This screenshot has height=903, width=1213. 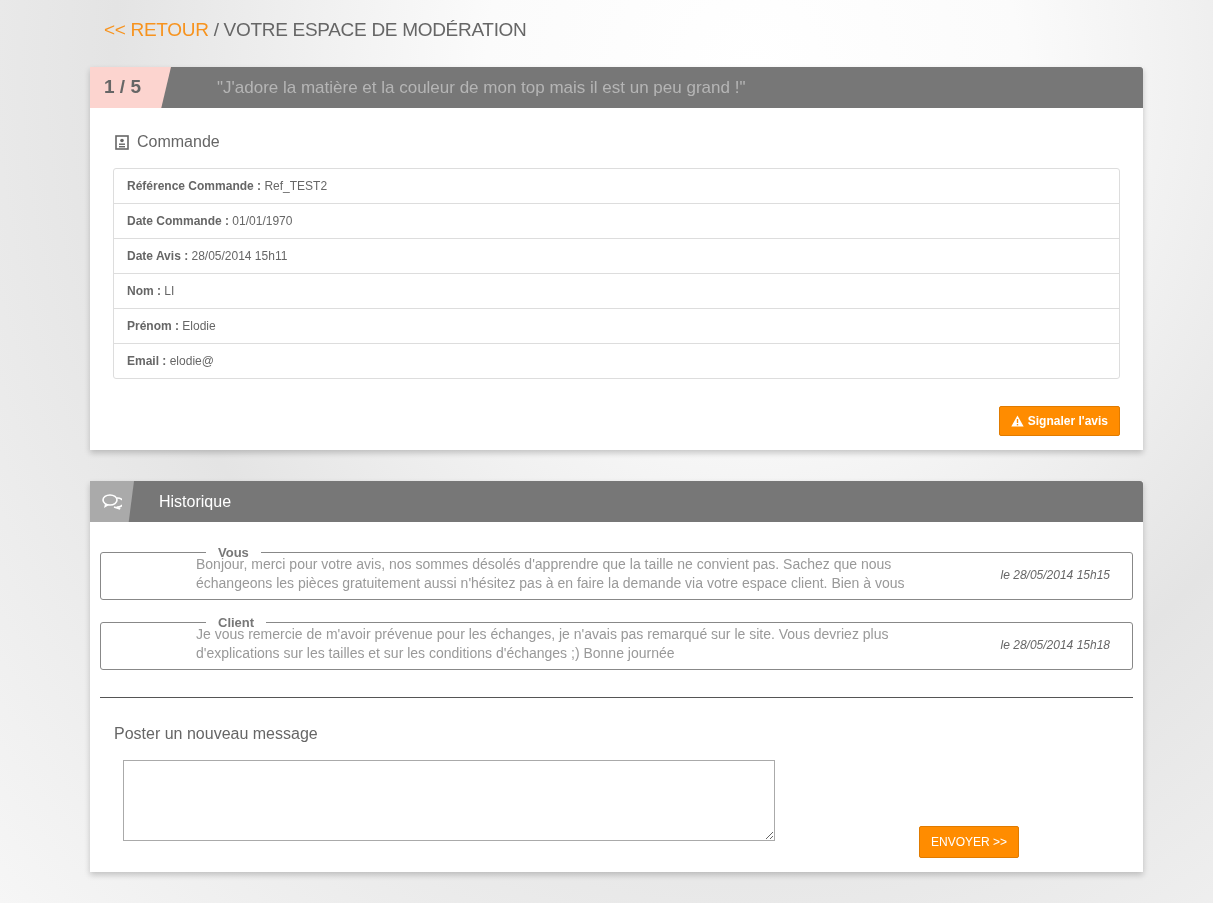 What do you see at coordinates (616, 255) in the screenshot?
I see `order-field: Date Avis : 28/05/2014 15h11` at bounding box center [616, 255].